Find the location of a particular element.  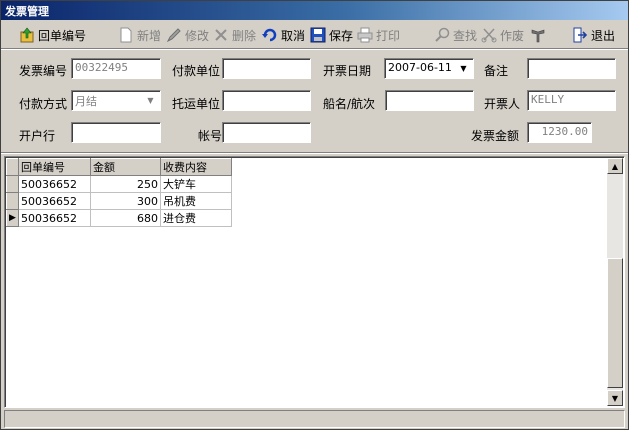

table-row: 50036652 300 吊机费 is located at coordinates (119, 201).